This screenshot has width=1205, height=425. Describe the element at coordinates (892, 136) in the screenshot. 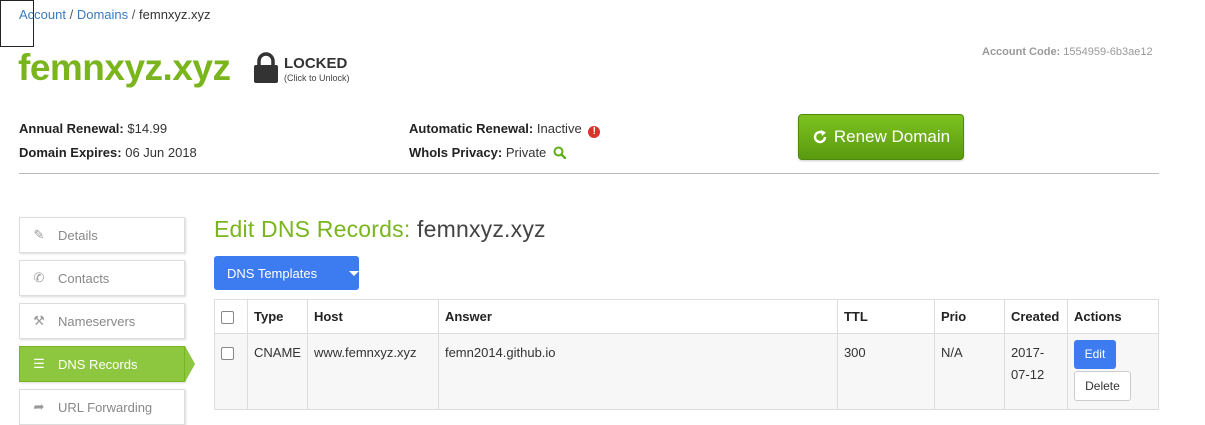

I see `renew-domain-label: Renew Domain` at that location.